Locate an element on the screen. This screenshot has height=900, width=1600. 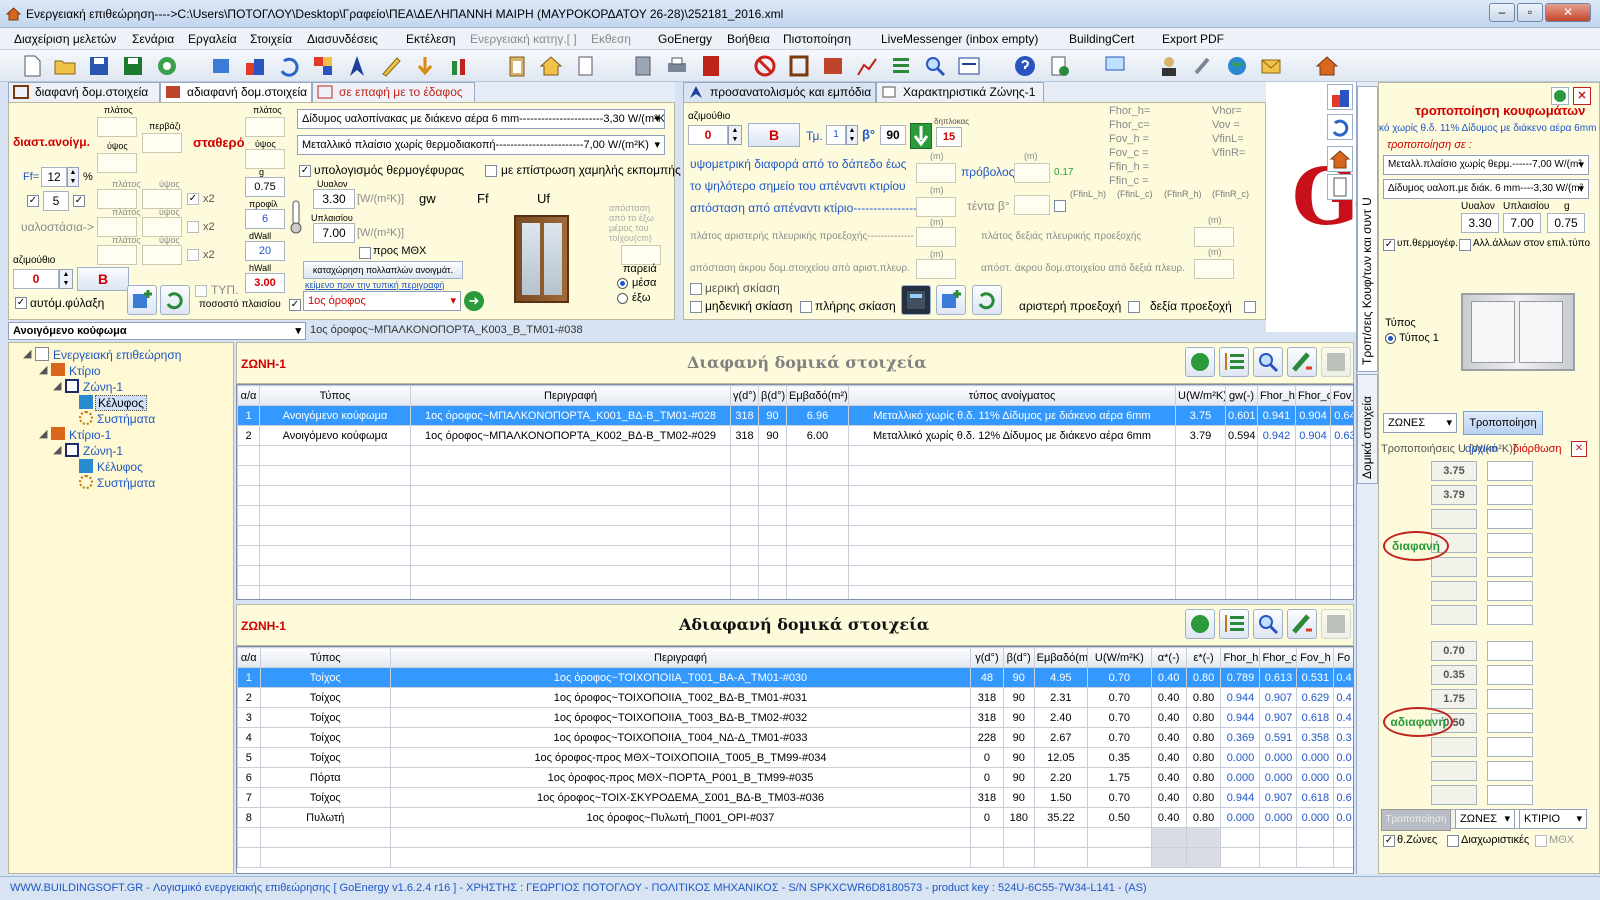
diplokas-input: 15 is located at coordinates (949, 137).